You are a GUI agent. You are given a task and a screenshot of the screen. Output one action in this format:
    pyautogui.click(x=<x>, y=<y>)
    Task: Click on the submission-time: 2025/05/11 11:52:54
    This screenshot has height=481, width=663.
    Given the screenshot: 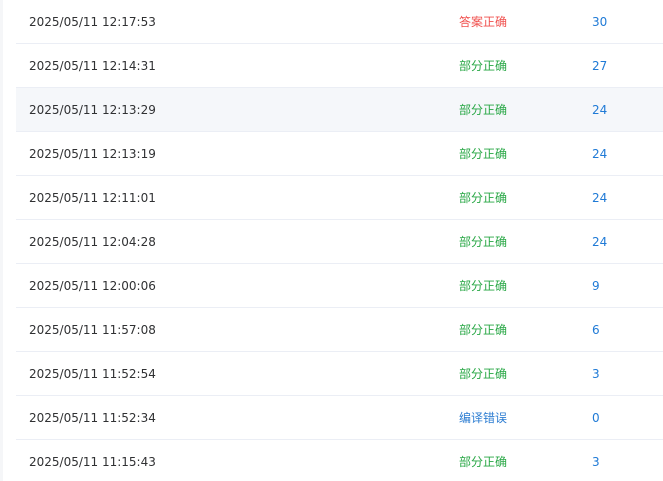 What is the action you would take?
    pyautogui.click(x=92, y=374)
    